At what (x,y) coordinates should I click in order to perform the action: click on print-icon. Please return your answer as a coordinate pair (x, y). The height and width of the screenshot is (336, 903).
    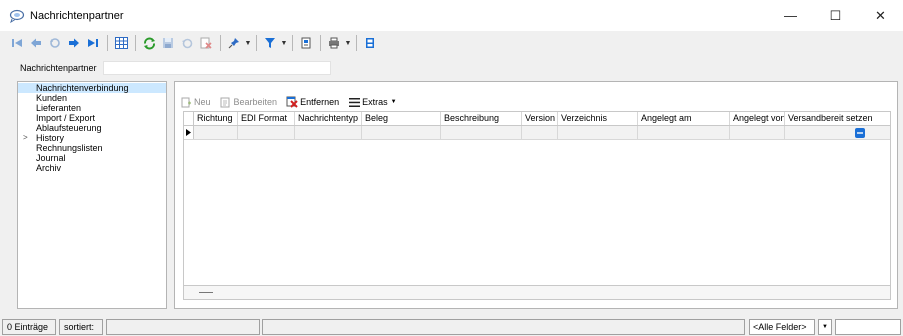
    Looking at the image, I should click on (334, 43).